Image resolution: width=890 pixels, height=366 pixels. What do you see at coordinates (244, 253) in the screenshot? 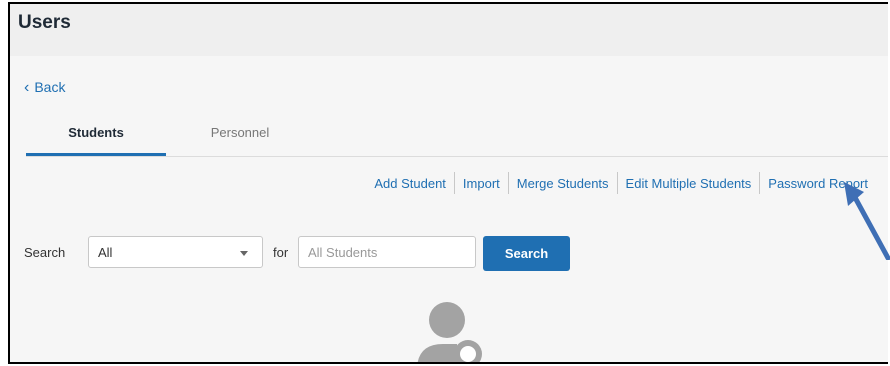
I see `caret-down-icon` at bounding box center [244, 253].